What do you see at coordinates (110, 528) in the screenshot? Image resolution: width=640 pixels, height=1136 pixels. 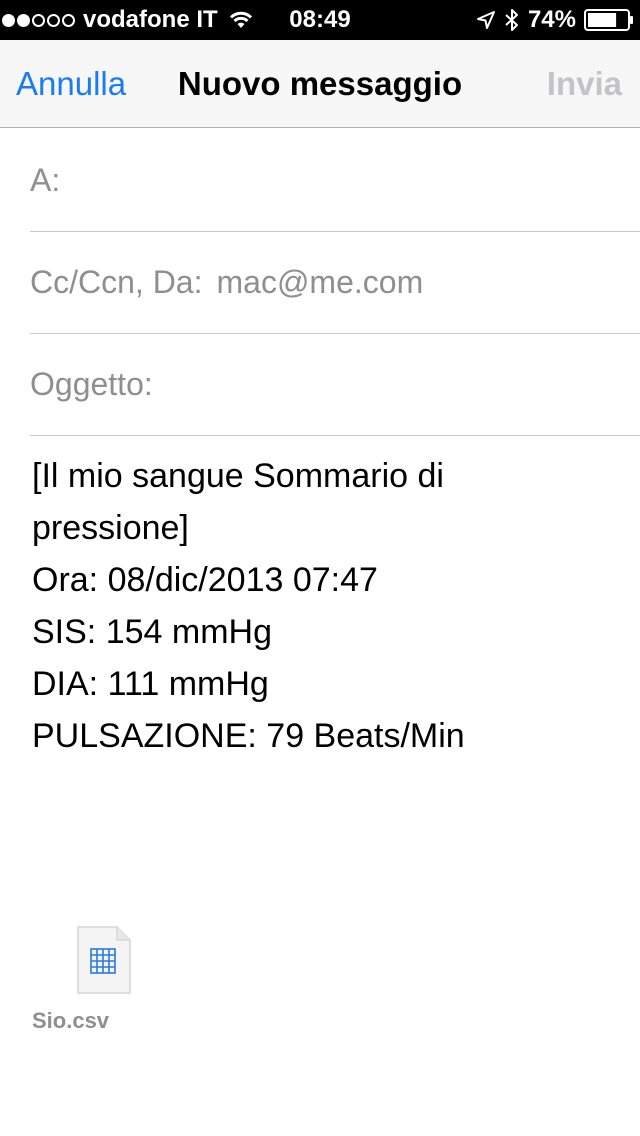 I see `body-line: pressione]` at bounding box center [110, 528].